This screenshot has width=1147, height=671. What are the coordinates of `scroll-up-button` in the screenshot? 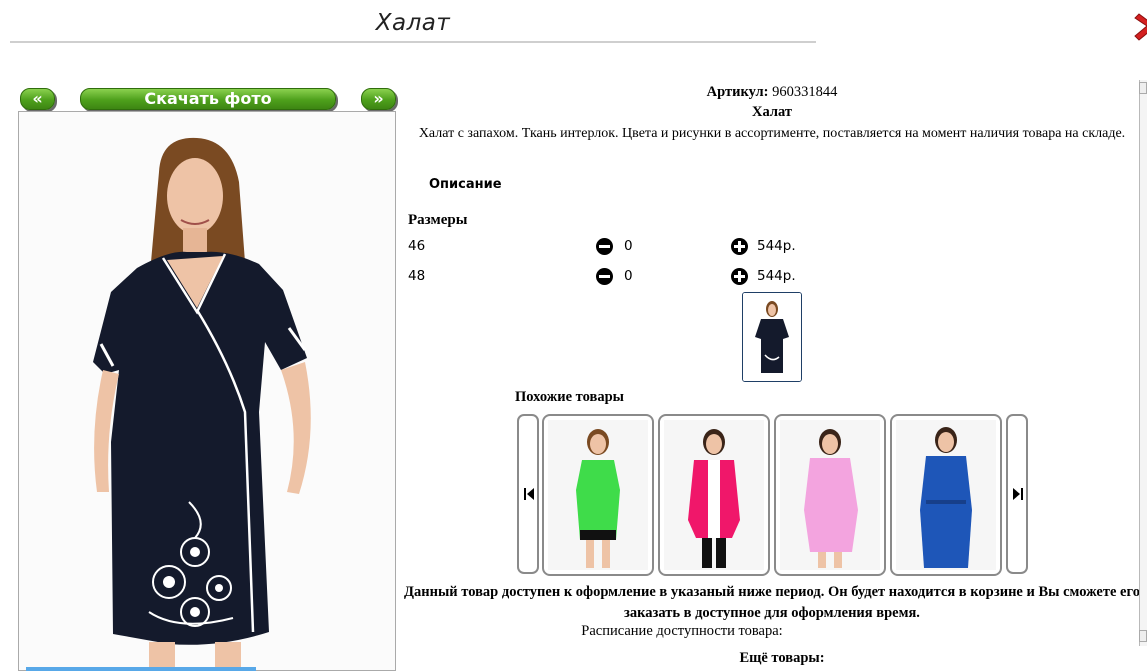 It's located at (1143, 88).